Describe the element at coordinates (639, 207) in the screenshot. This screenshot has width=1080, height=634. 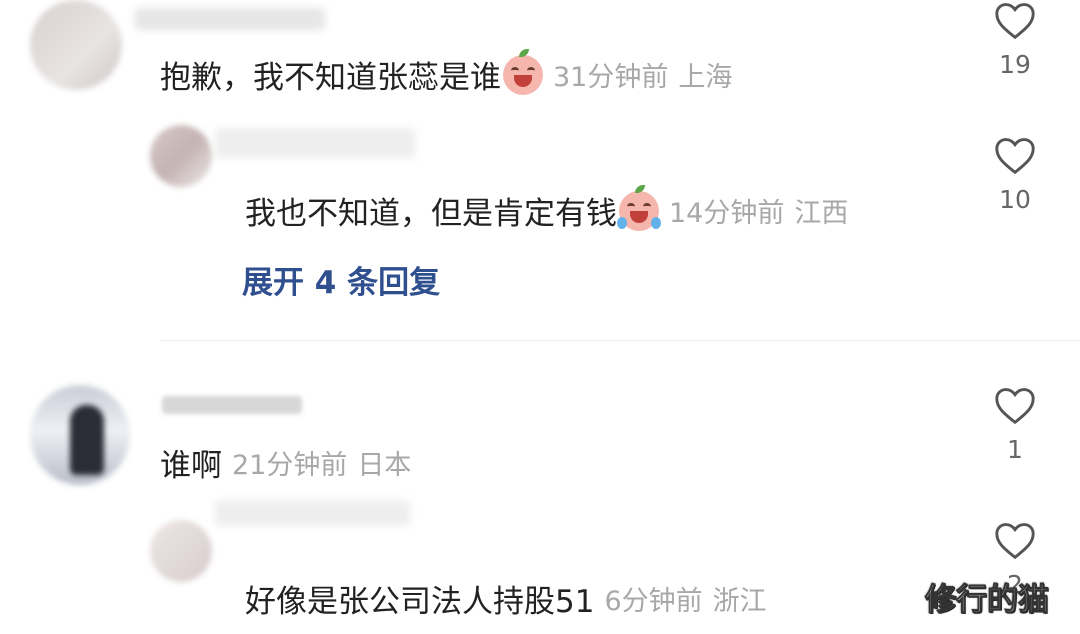
I see `tears-of-joy-emoji-icon` at that location.